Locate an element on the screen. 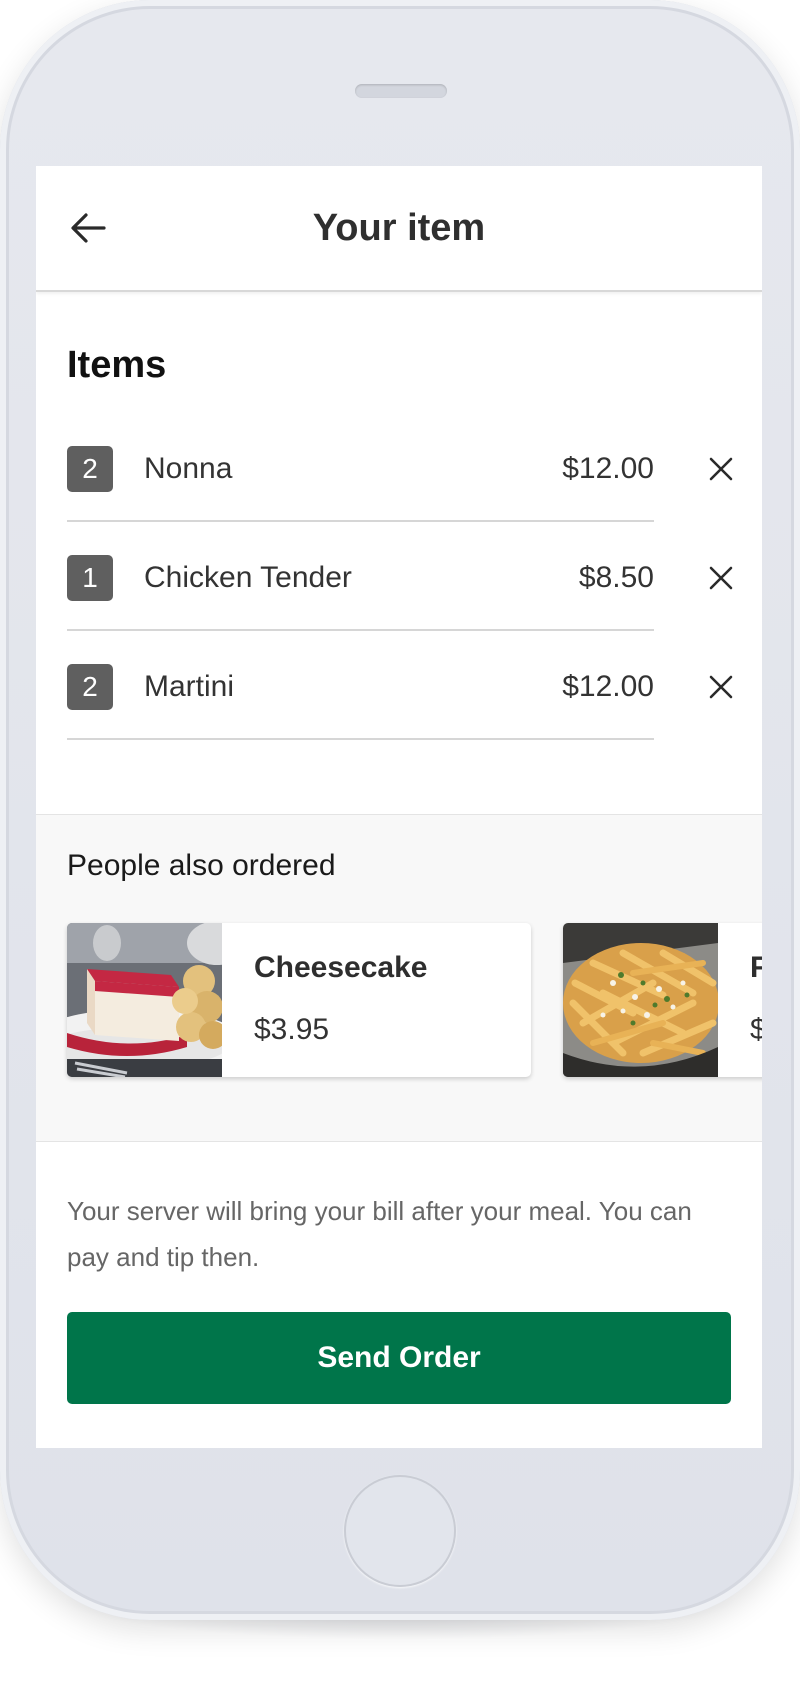  items-heading: Items is located at coordinates (117, 365).